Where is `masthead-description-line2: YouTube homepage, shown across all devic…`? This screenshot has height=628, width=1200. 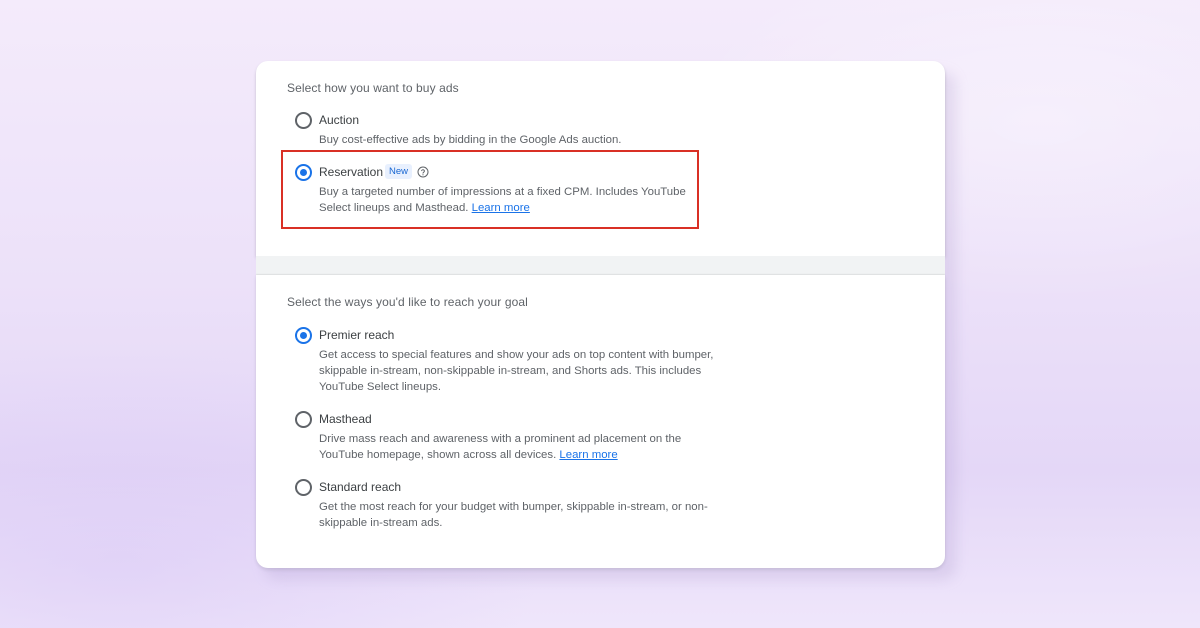 masthead-description-line2: YouTube homepage, shown across all devic… is located at coordinates (519, 455).